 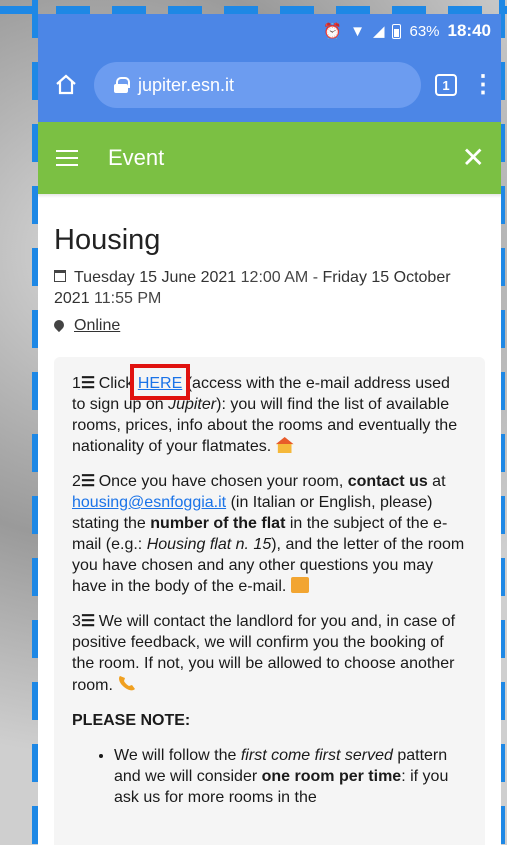 I want to click on event-title: Housing, so click(x=107, y=240).